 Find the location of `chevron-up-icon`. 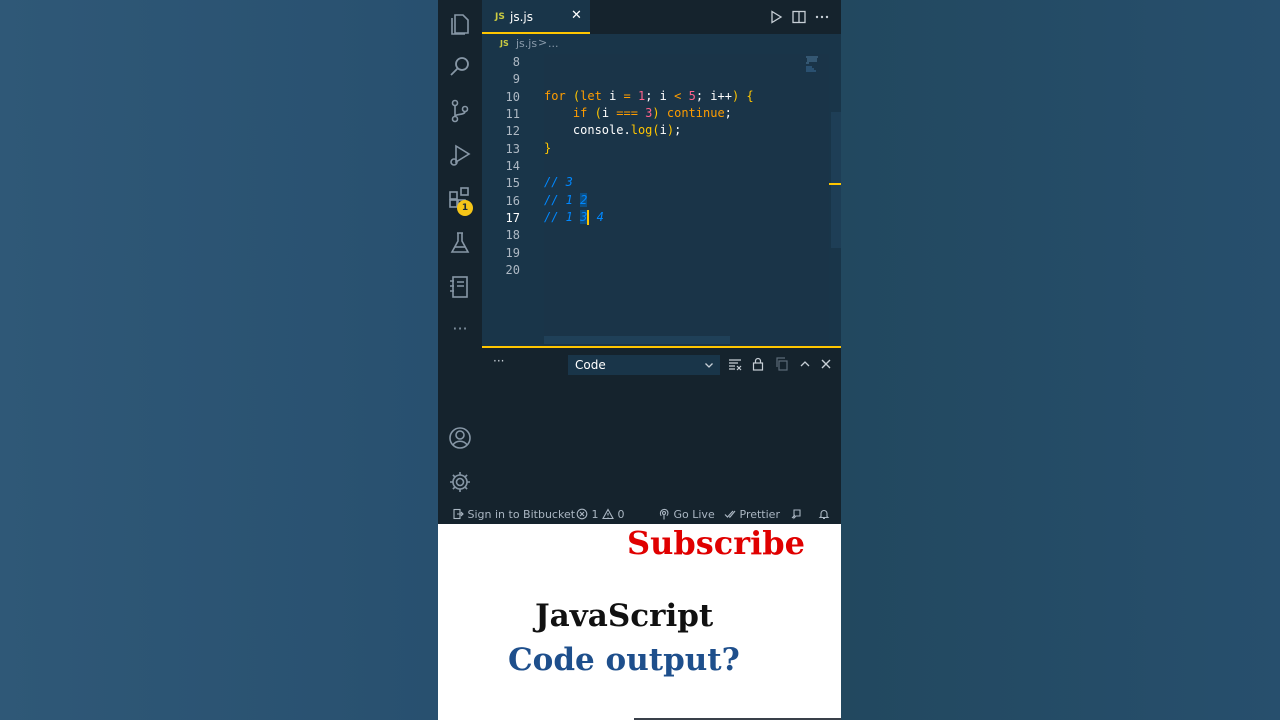

chevron-up-icon is located at coordinates (805, 364).